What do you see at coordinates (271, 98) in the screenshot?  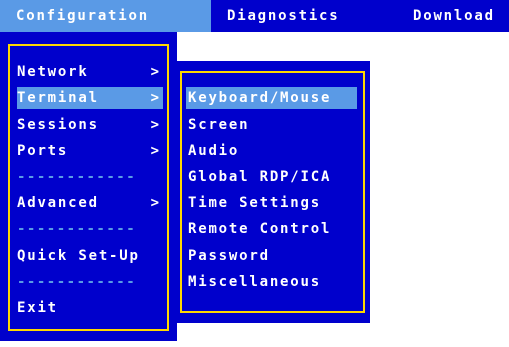 I see `submenu-item-keyboard-mouse: Keyboard/Mouse` at bounding box center [271, 98].